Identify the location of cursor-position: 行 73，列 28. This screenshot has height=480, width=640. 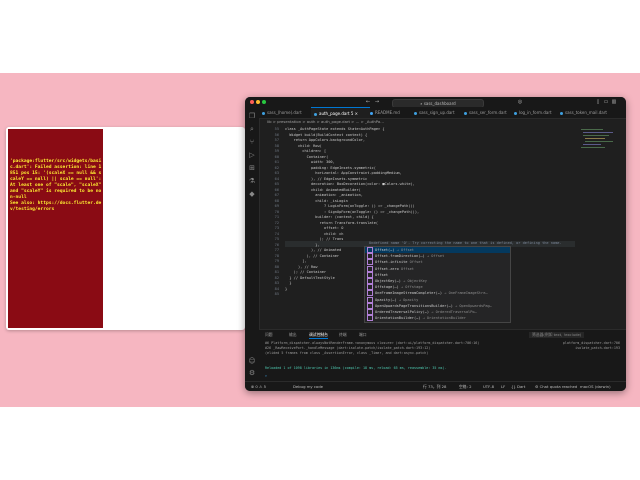
(434, 386).